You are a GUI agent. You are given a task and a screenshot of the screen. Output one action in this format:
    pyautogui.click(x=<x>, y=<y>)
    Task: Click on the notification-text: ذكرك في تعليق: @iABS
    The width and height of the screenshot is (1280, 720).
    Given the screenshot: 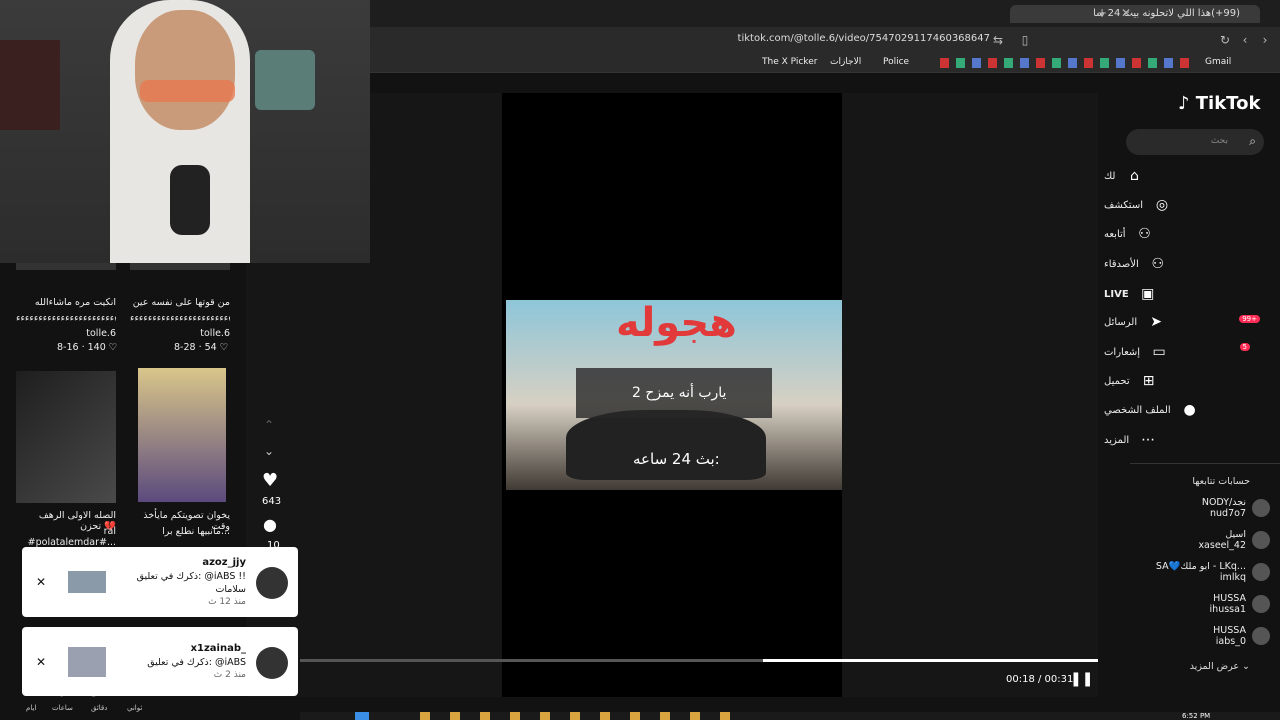 What is the action you would take?
    pyautogui.click(x=196, y=662)
    